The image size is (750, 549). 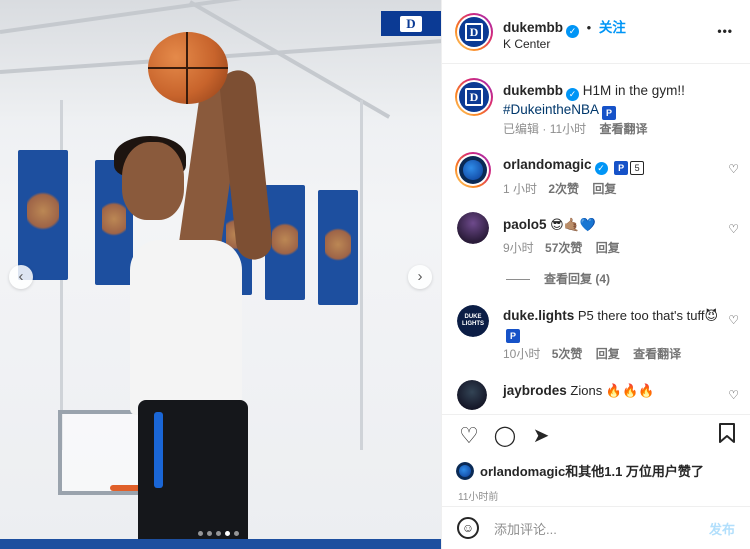 I want to click on view-replies-link: 查看回复 (4), so click(x=558, y=278).